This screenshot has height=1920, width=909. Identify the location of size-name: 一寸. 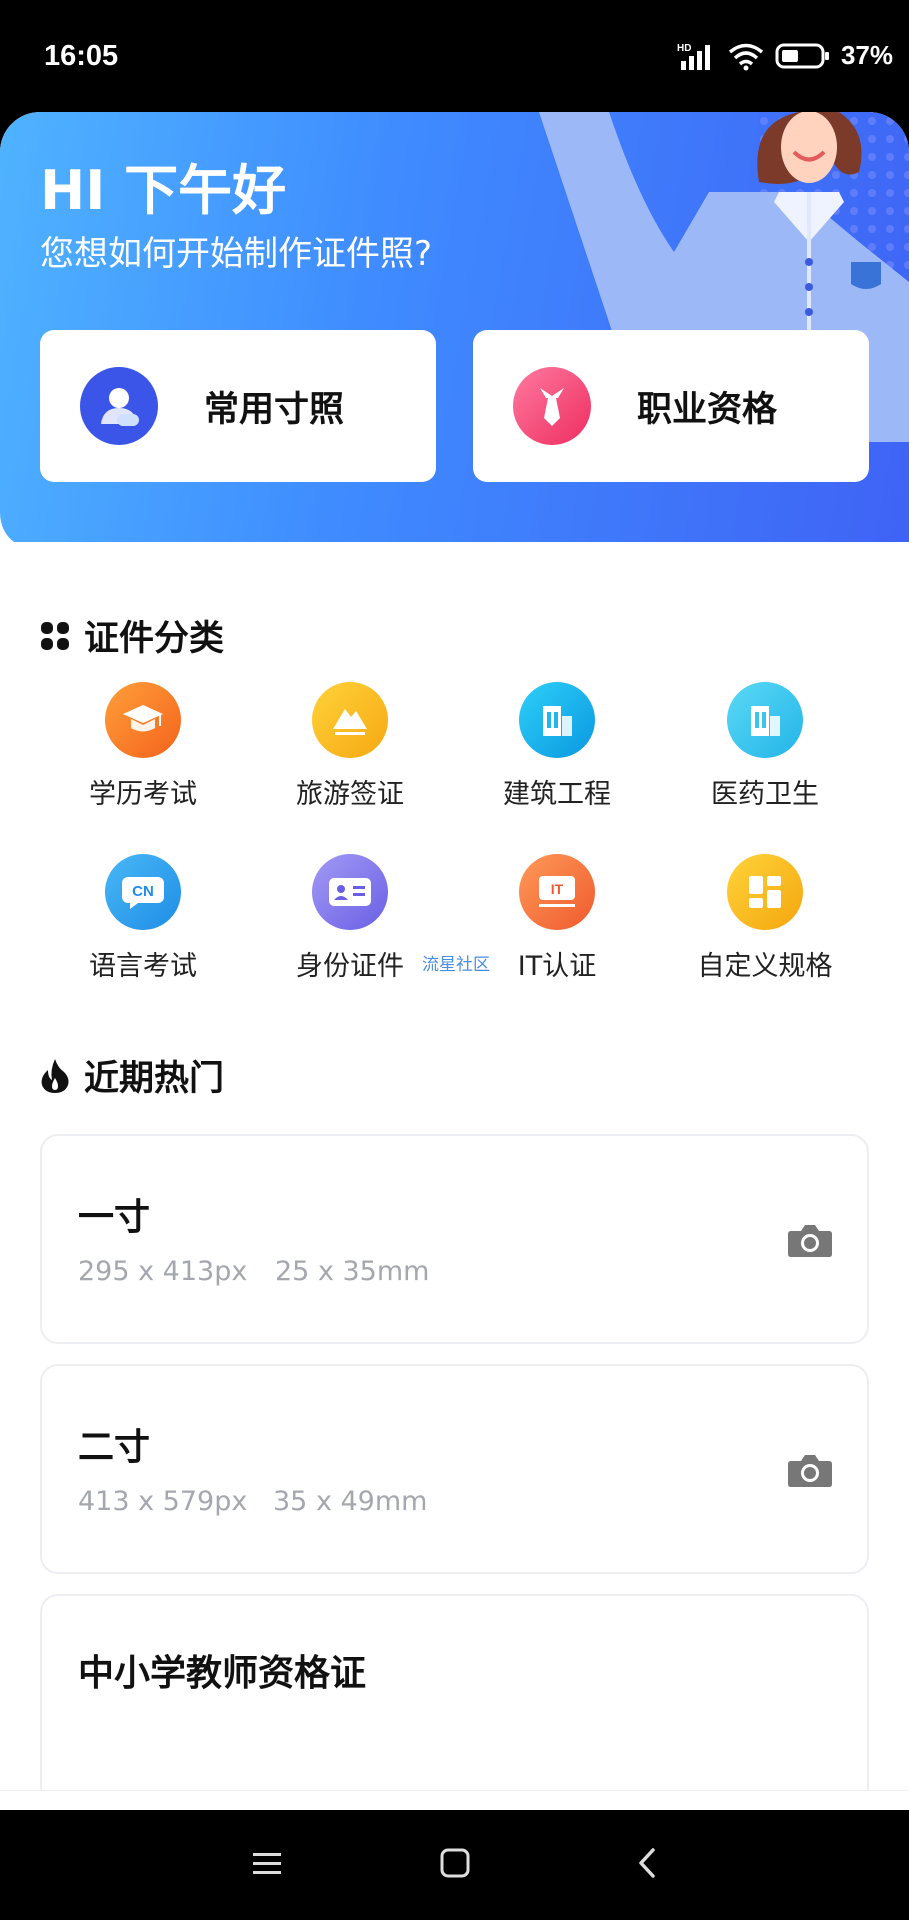
(114, 1217).